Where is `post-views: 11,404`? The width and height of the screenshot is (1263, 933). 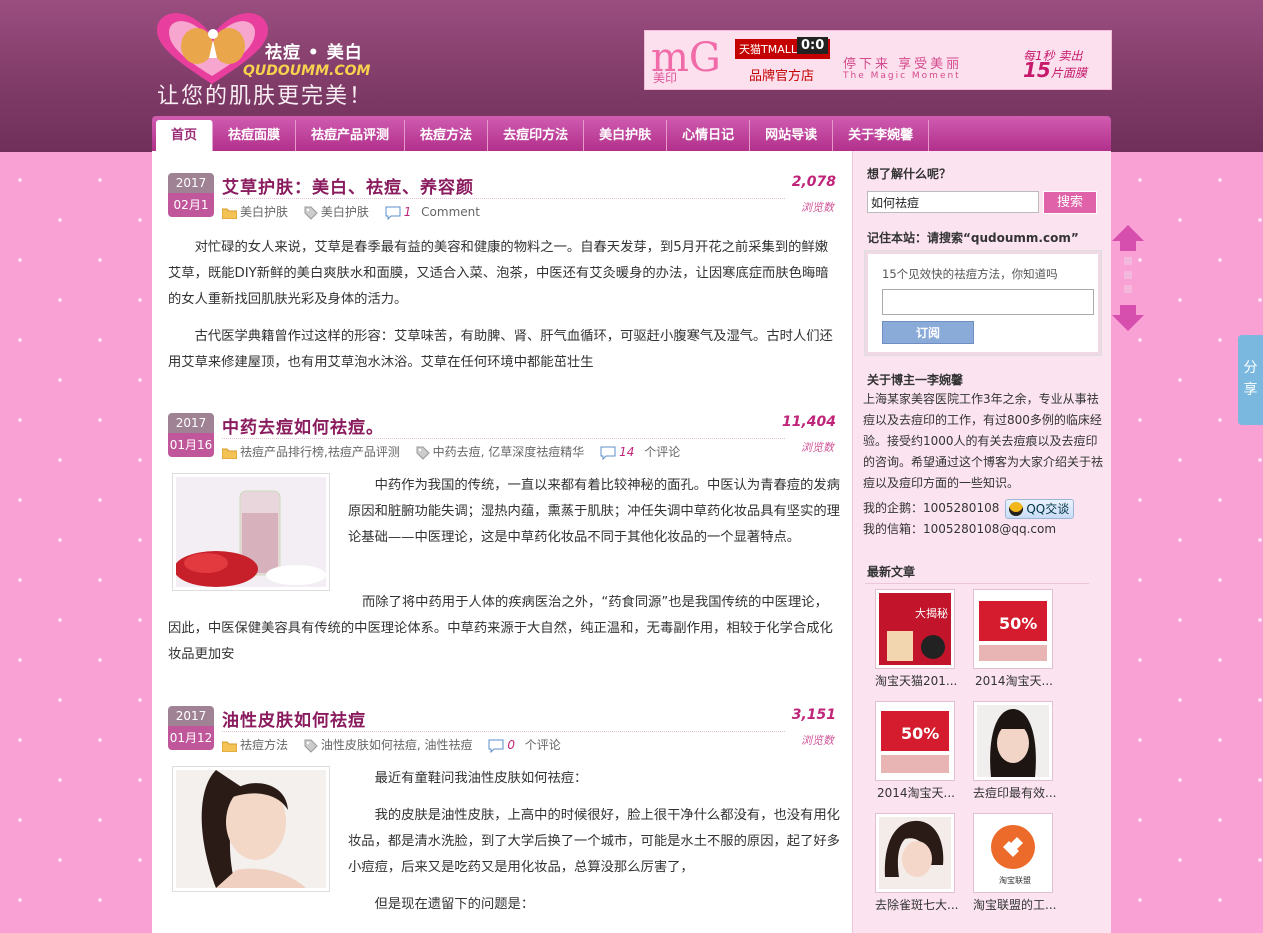
post-views: 11,404 is located at coordinates (808, 422).